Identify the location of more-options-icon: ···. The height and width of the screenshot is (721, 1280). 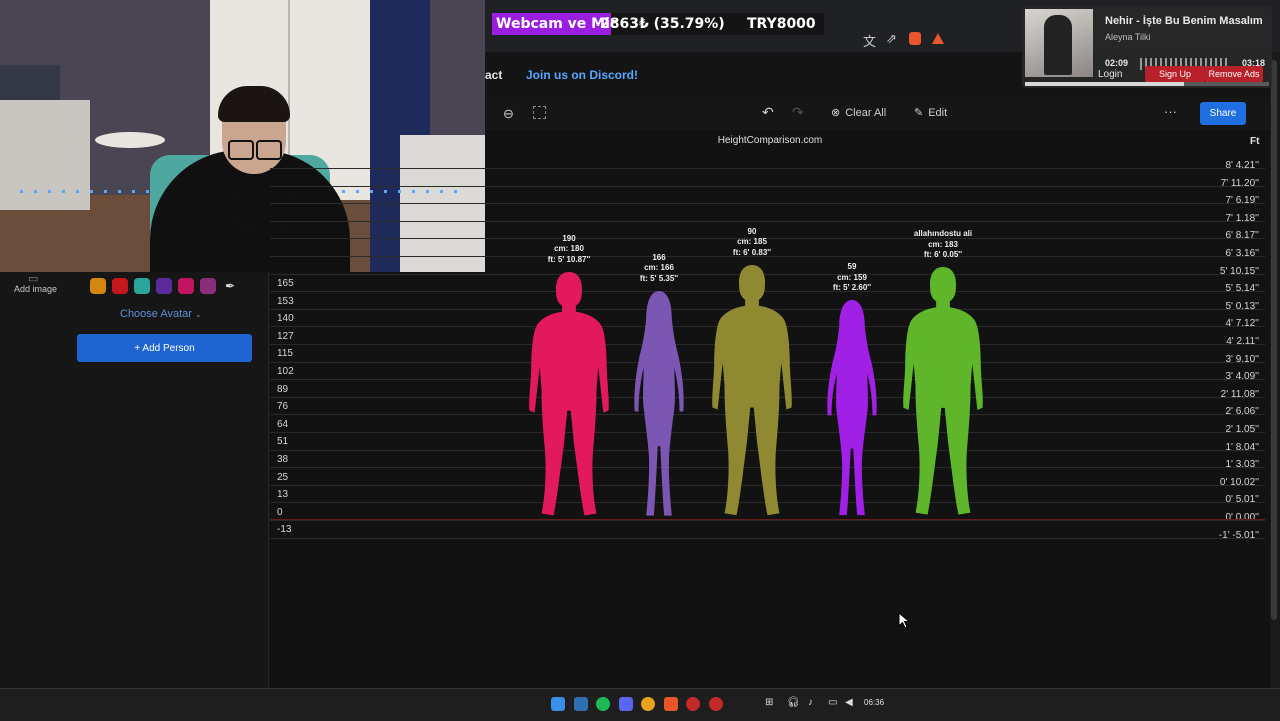
(1170, 111).